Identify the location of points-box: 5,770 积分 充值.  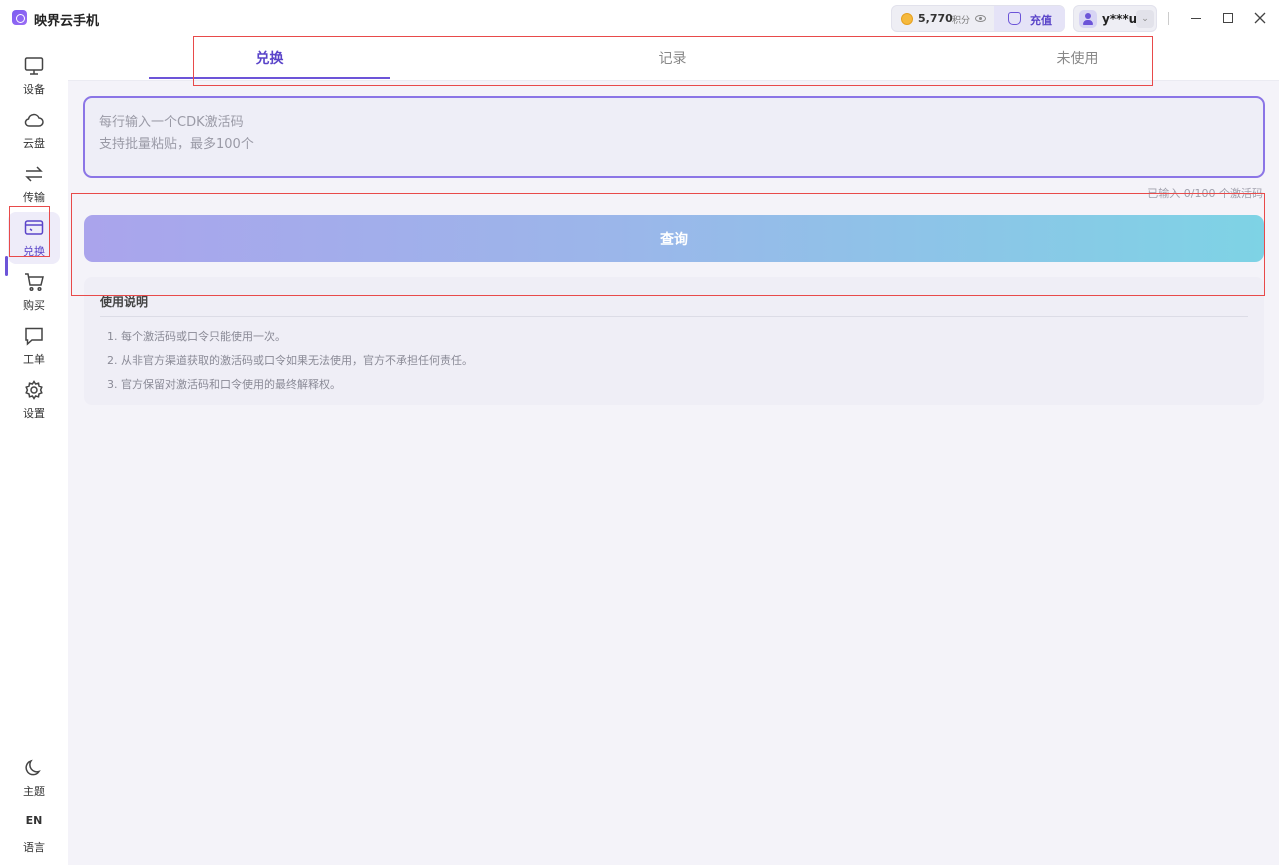
(978, 18).